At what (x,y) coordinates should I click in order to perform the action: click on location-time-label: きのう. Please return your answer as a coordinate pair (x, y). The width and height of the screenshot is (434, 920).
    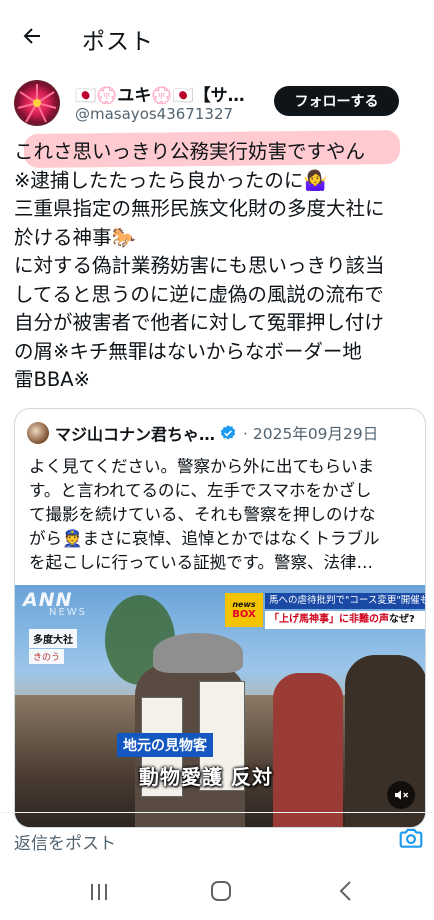
    Looking at the image, I should click on (47, 656).